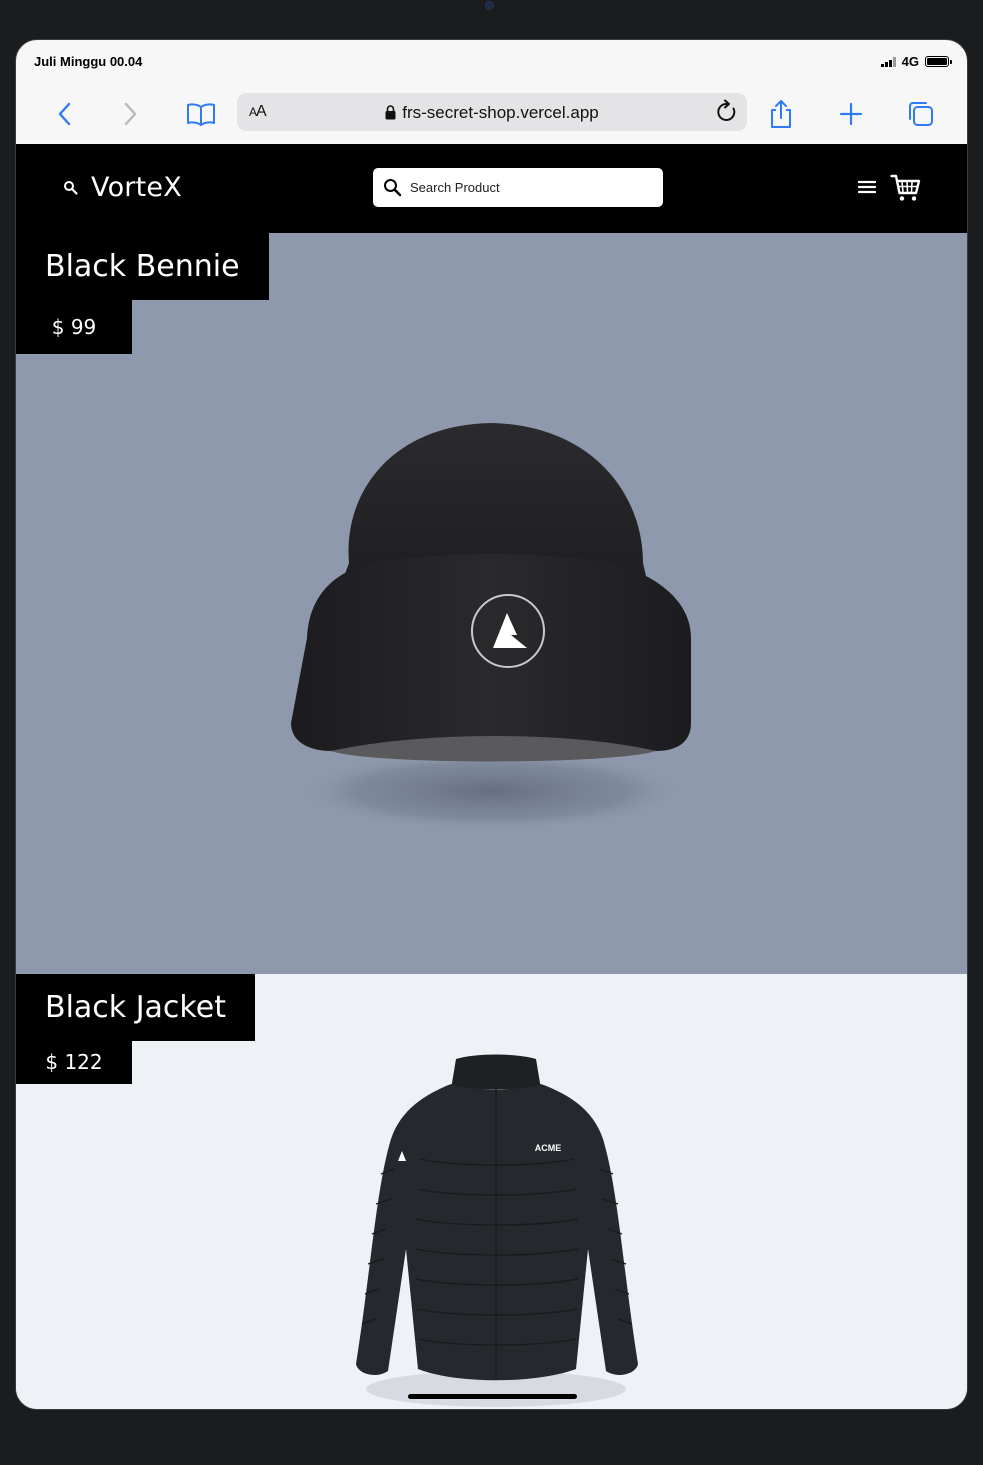  What do you see at coordinates (532, 187) in the screenshot?
I see `search-input` at bounding box center [532, 187].